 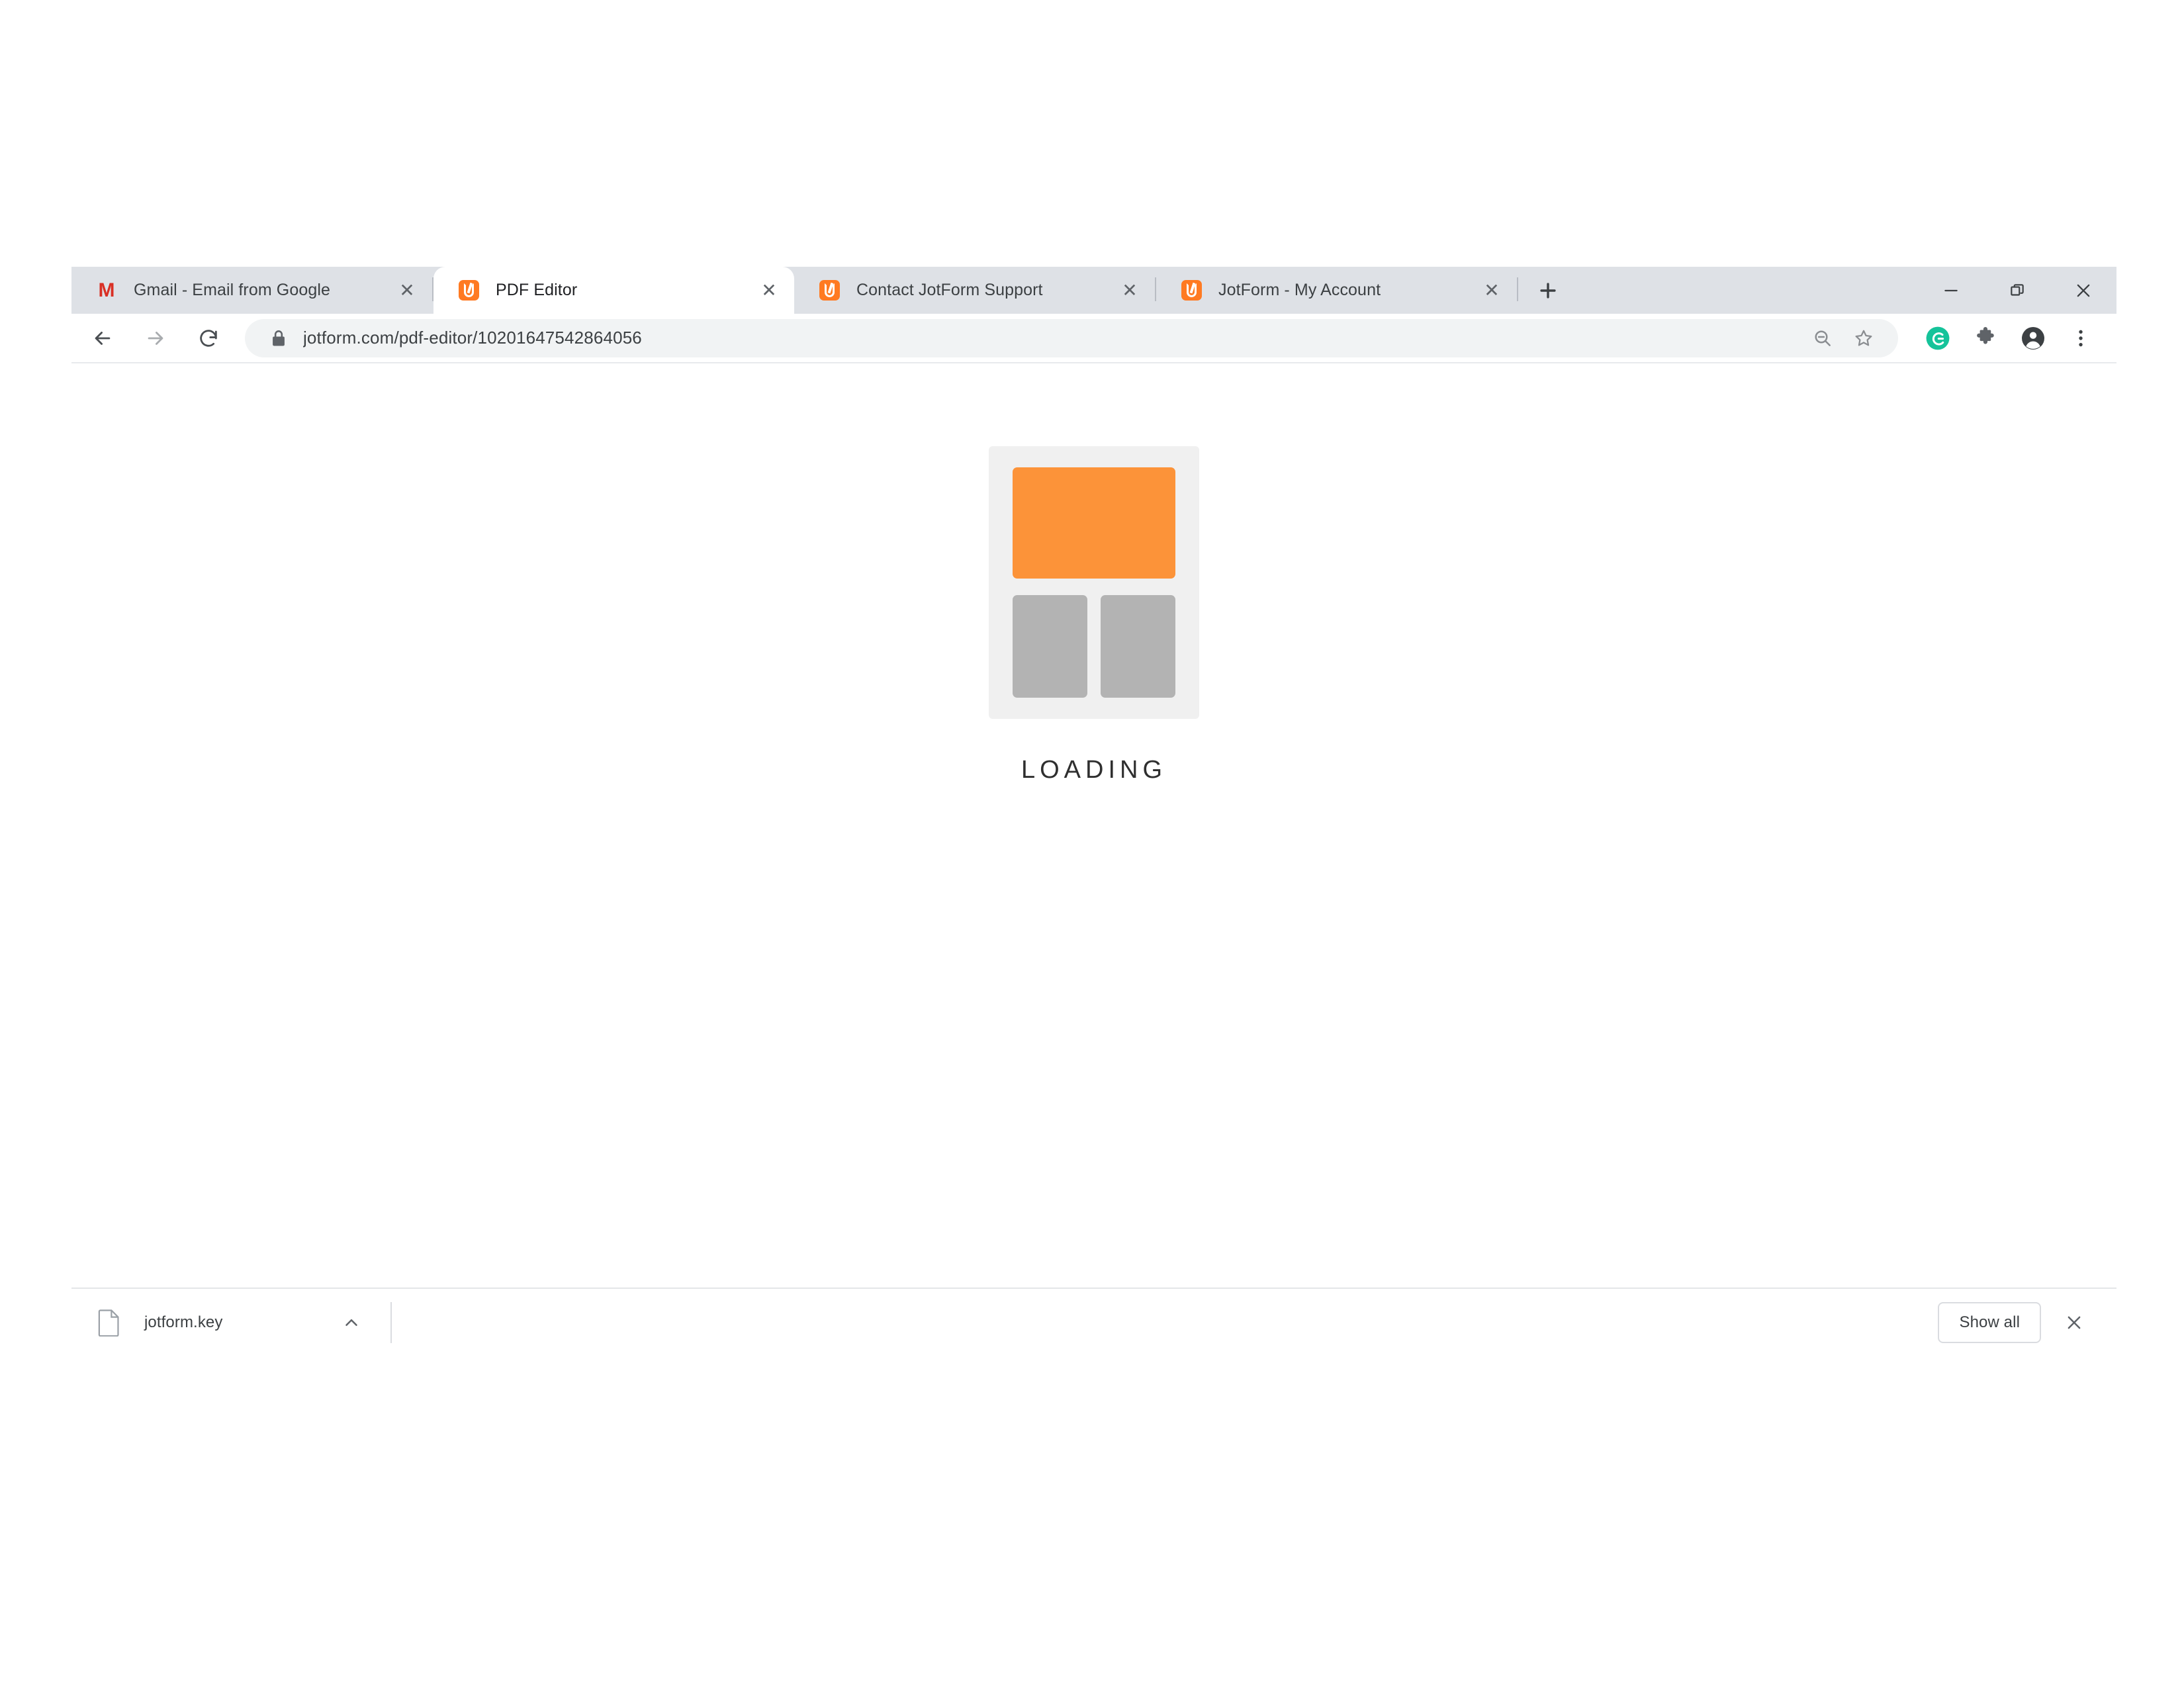 I want to click on tab-title: Contact JotForm Support, so click(x=950, y=290).